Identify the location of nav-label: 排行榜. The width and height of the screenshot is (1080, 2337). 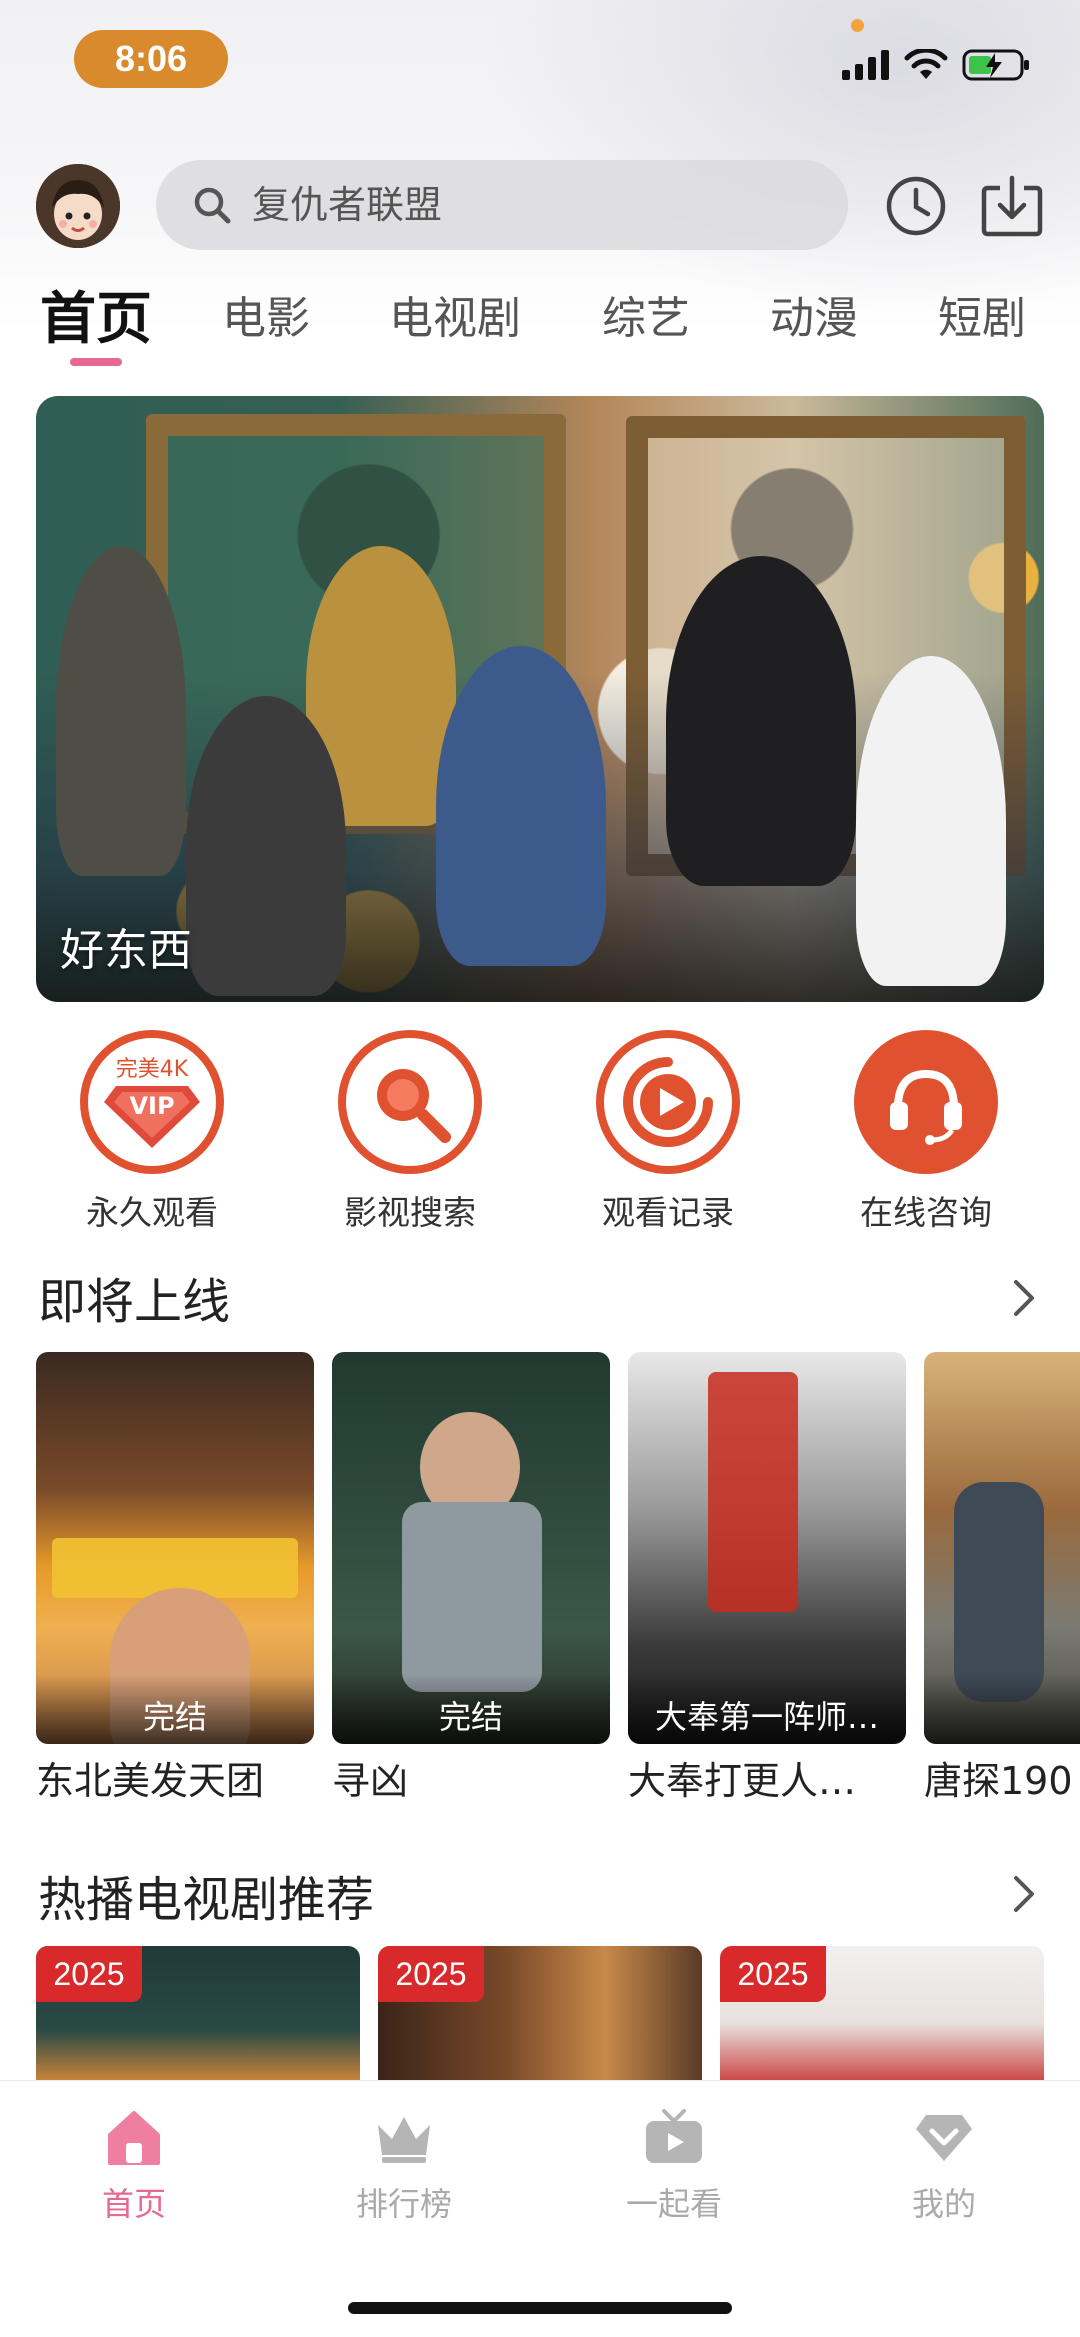
(403, 2204).